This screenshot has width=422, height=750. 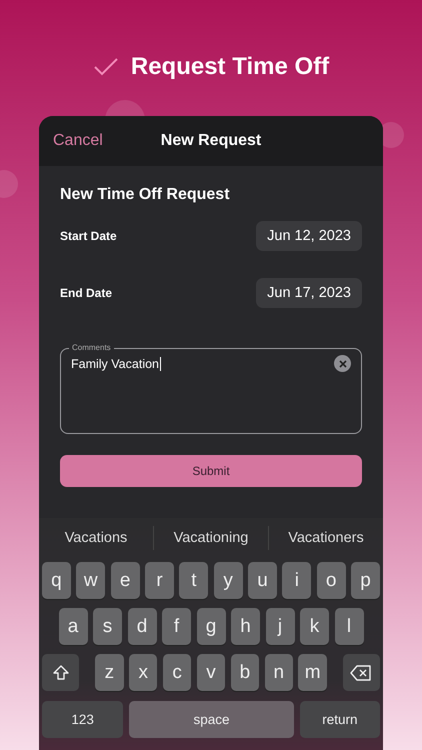 I want to click on key: a, so click(x=73, y=626).